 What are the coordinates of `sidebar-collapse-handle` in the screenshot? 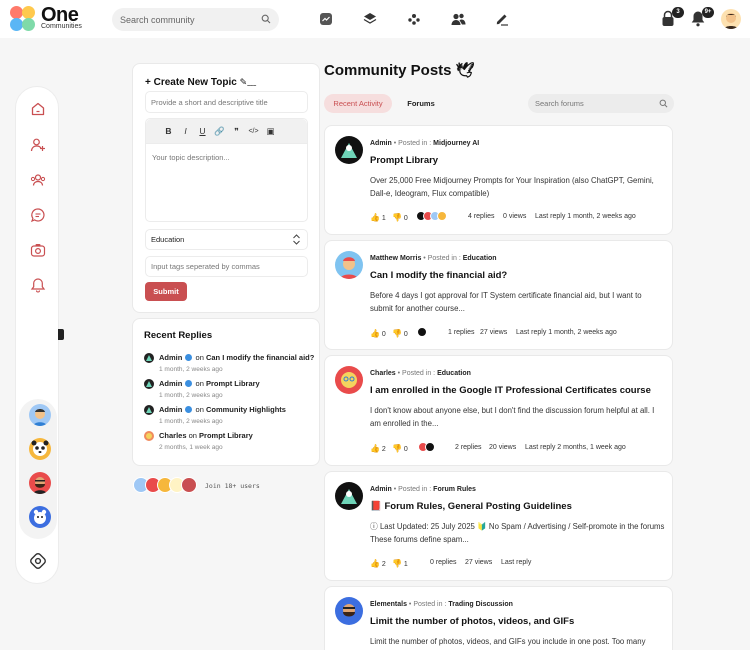 It's located at (59, 334).